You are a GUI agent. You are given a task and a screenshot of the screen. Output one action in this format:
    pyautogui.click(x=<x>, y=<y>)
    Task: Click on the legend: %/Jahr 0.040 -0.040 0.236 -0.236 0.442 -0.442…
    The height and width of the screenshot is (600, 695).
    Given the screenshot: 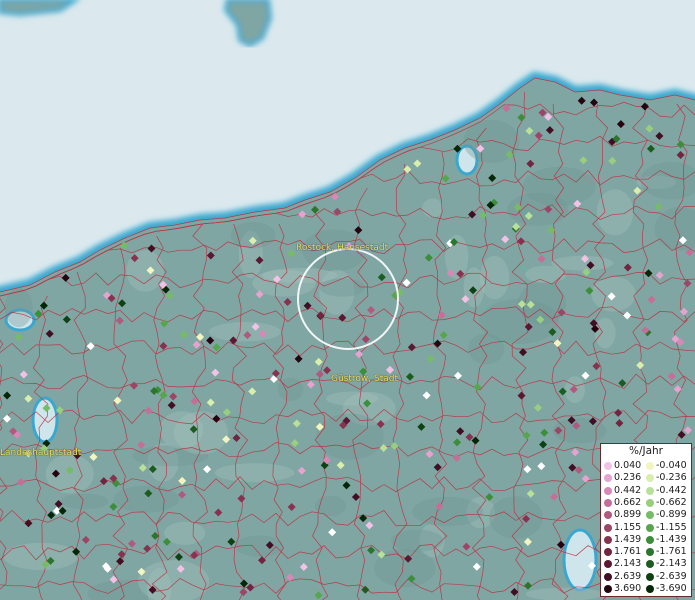 What is the action you would take?
    pyautogui.click(x=646, y=520)
    